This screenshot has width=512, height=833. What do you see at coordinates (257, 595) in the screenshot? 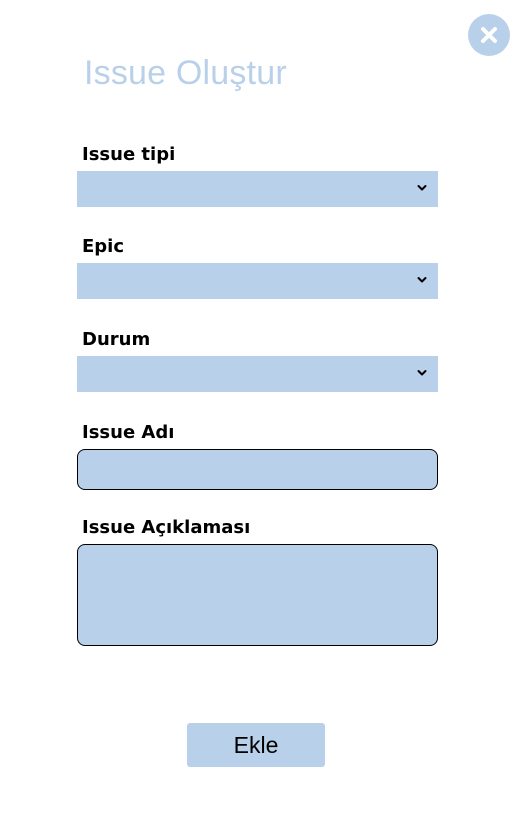
I see `issue-description-textarea` at bounding box center [257, 595].